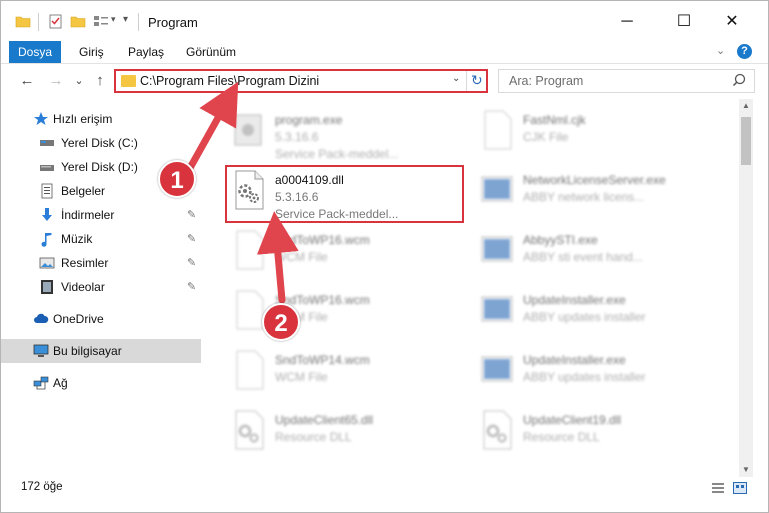 This screenshot has width=769, height=513. I want to click on expand-ribbon-icon: ⌄, so click(720, 50).